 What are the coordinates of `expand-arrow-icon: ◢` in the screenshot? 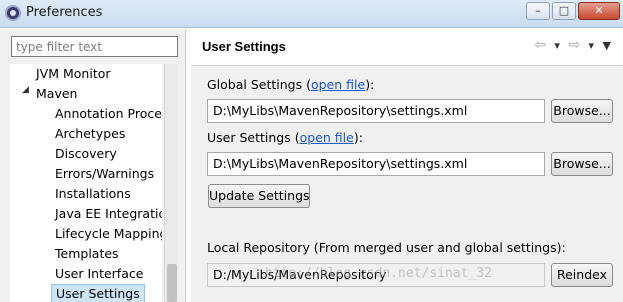 It's located at (25, 90).